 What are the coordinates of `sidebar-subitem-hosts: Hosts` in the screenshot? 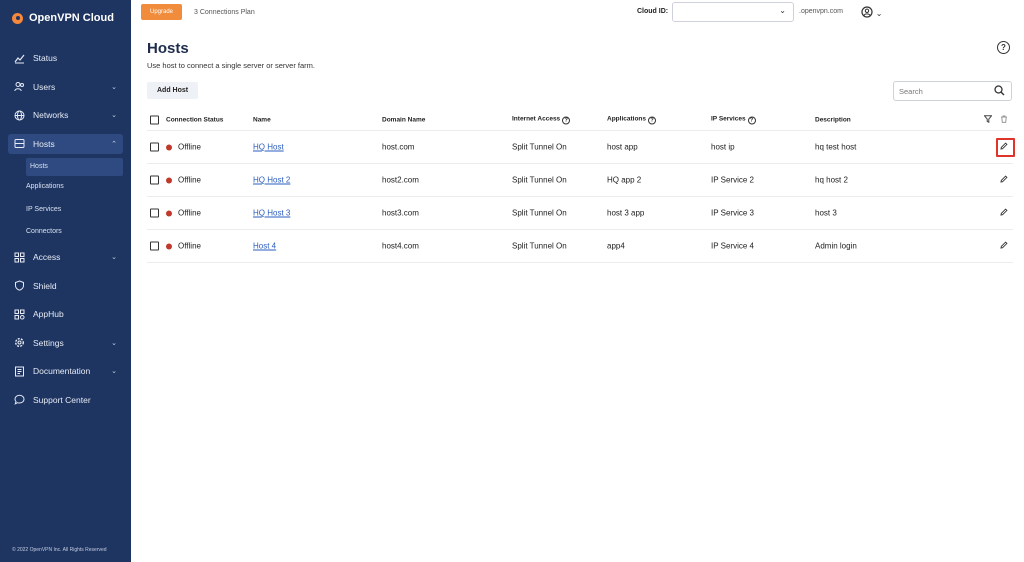 It's located at (74, 166).